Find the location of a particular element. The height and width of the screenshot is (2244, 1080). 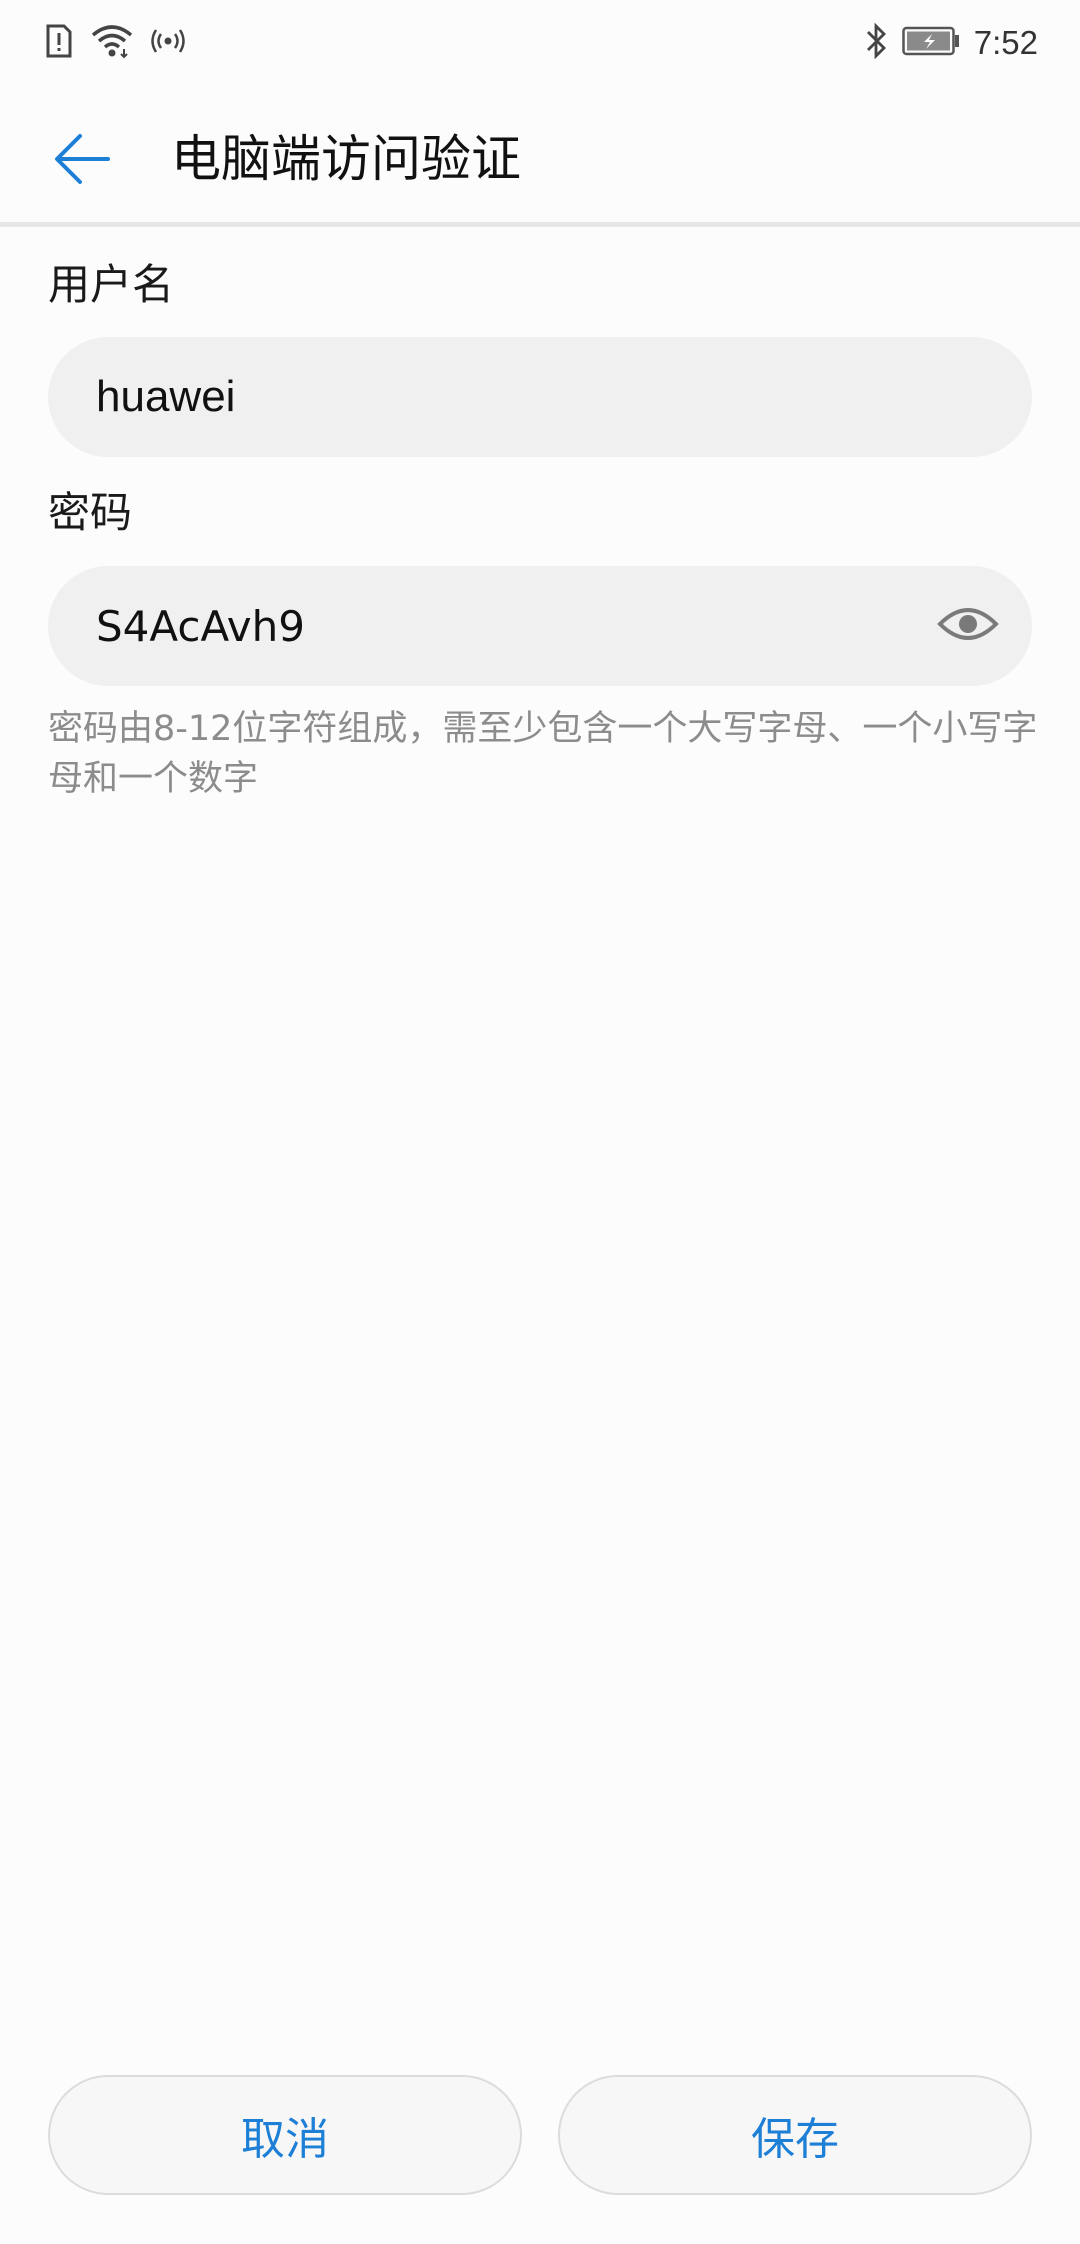

hotspot-icon is located at coordinates (168, 43).